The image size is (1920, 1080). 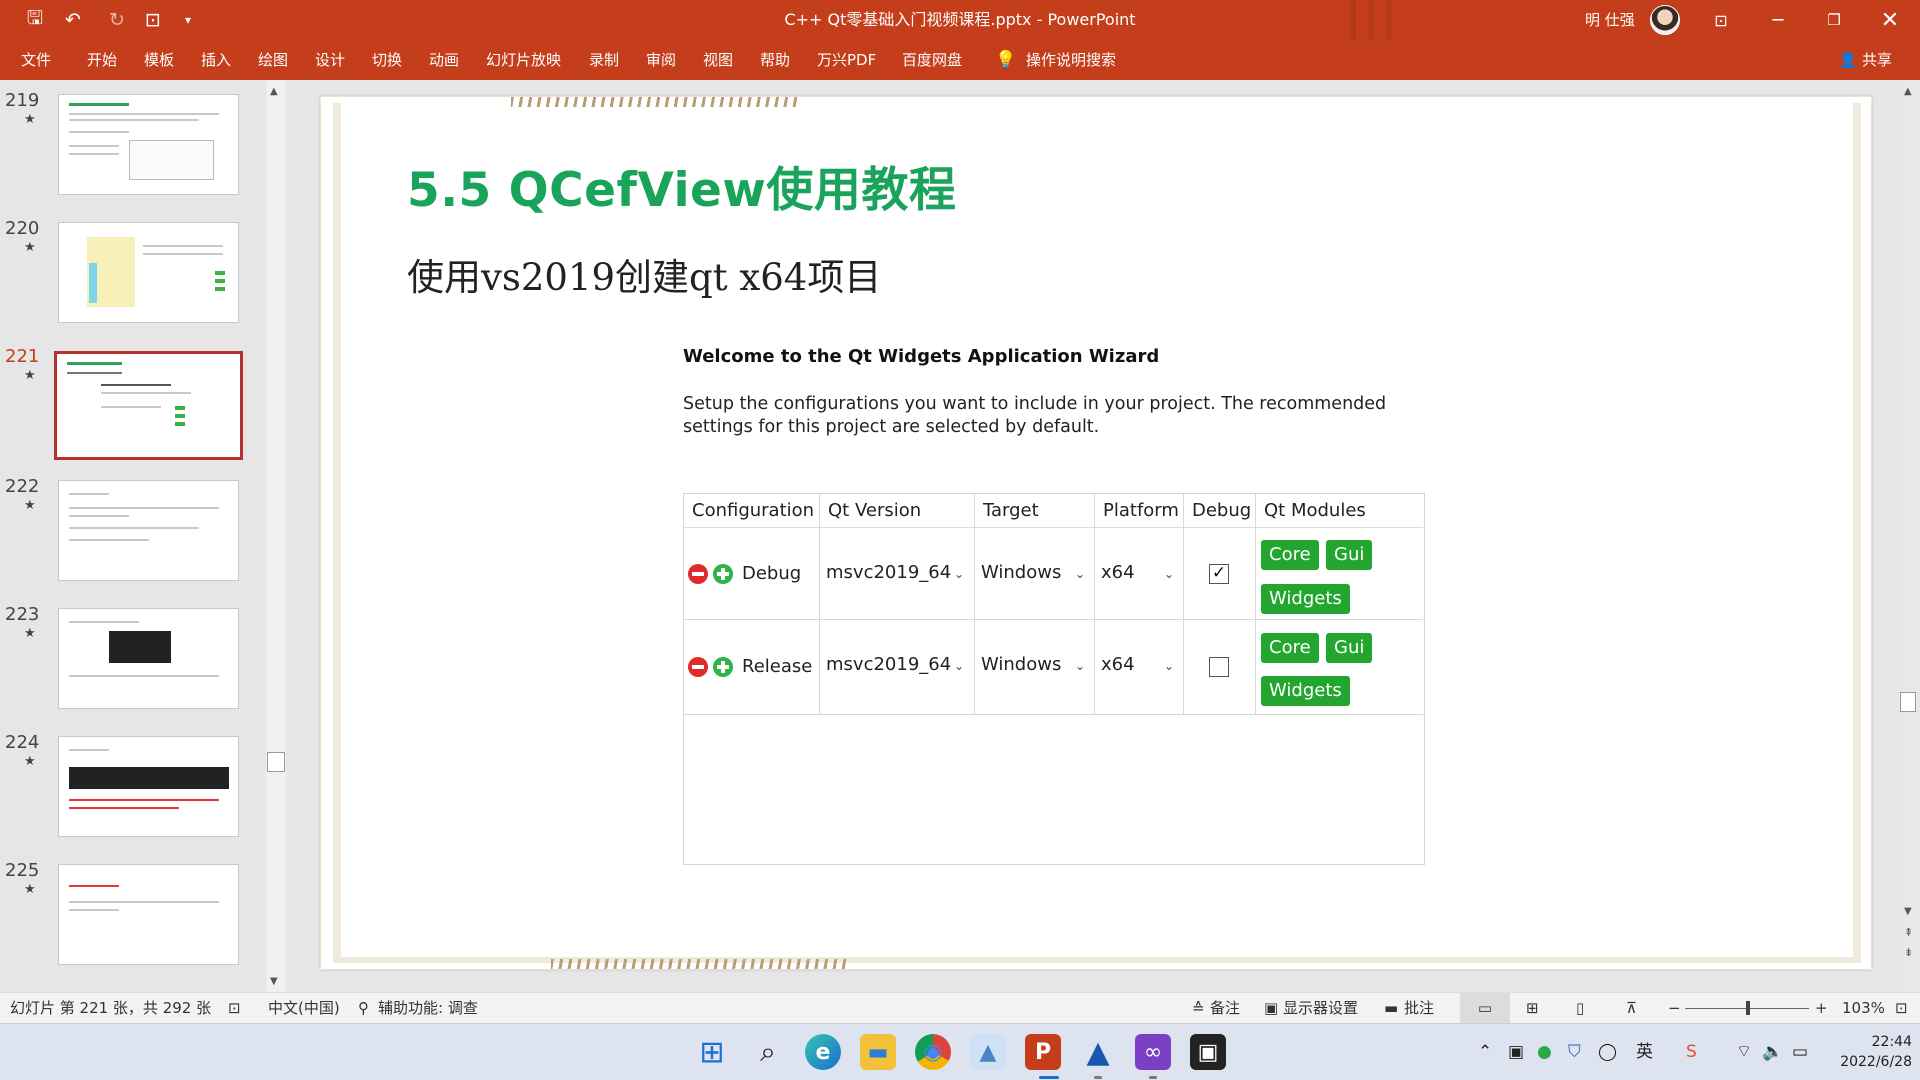 I want to click on scroll-down-icon: ▼, so click(x=1908, y=911).